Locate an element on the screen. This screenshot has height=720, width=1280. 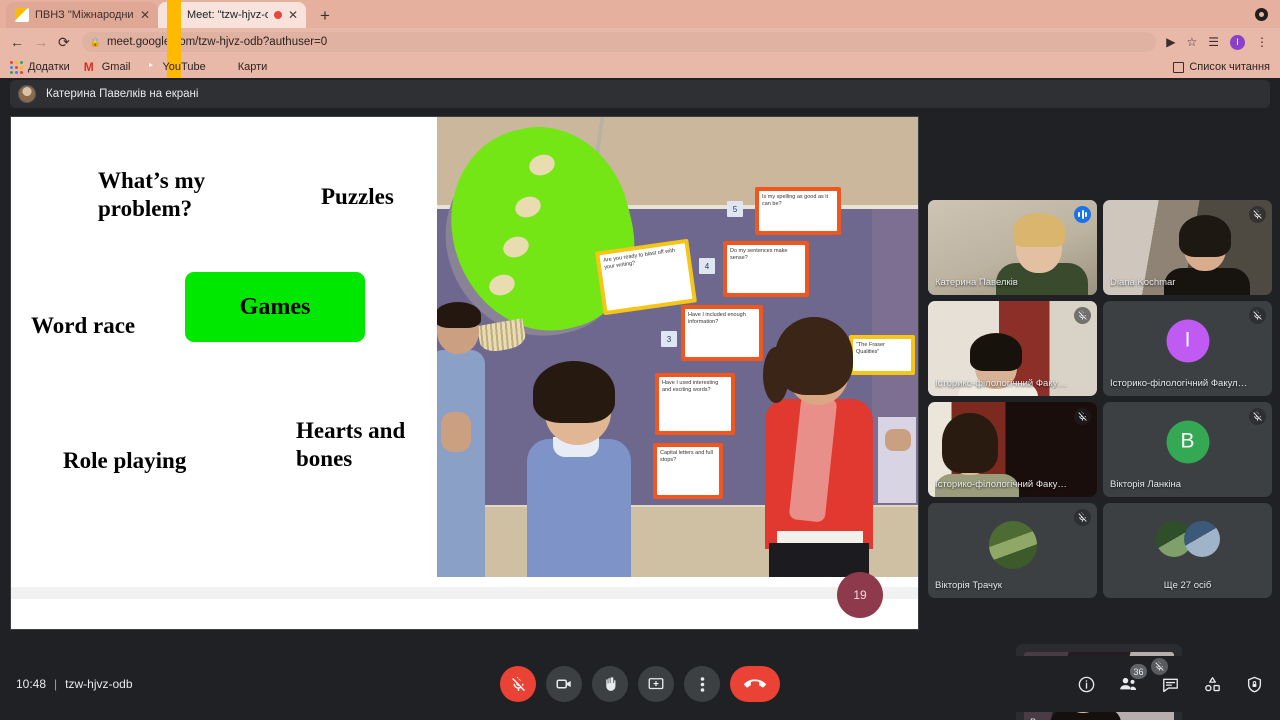
bookmark-star-icon: ☆ is located at coordinates (1191, 42).